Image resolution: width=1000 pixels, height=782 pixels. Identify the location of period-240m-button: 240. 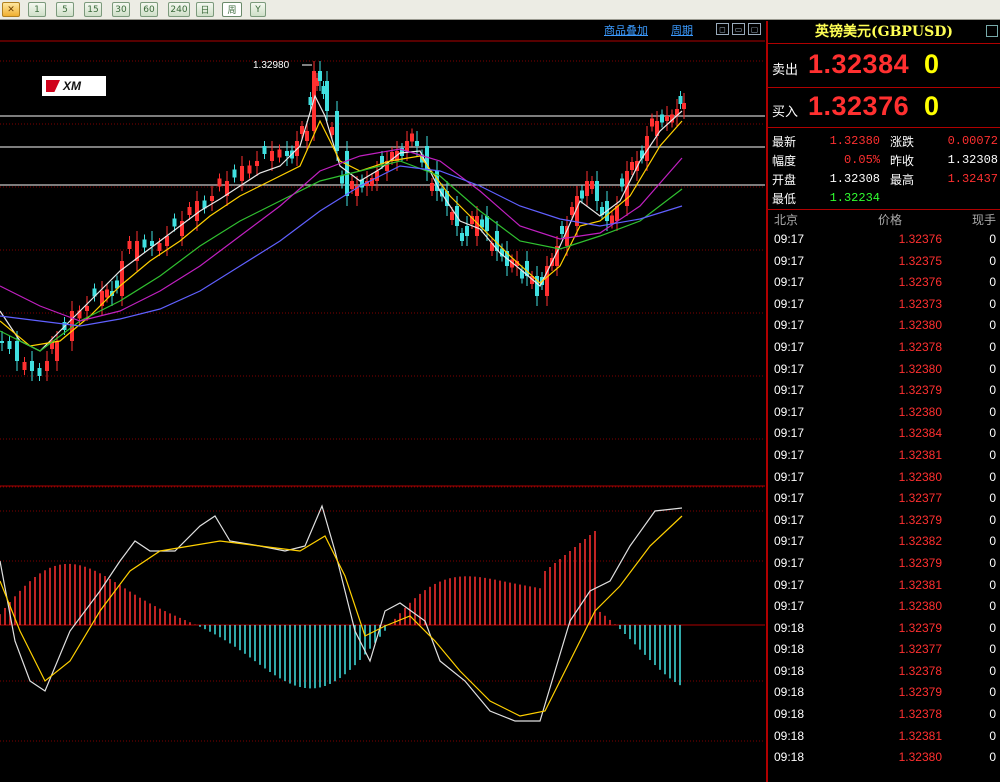
(179, 9).